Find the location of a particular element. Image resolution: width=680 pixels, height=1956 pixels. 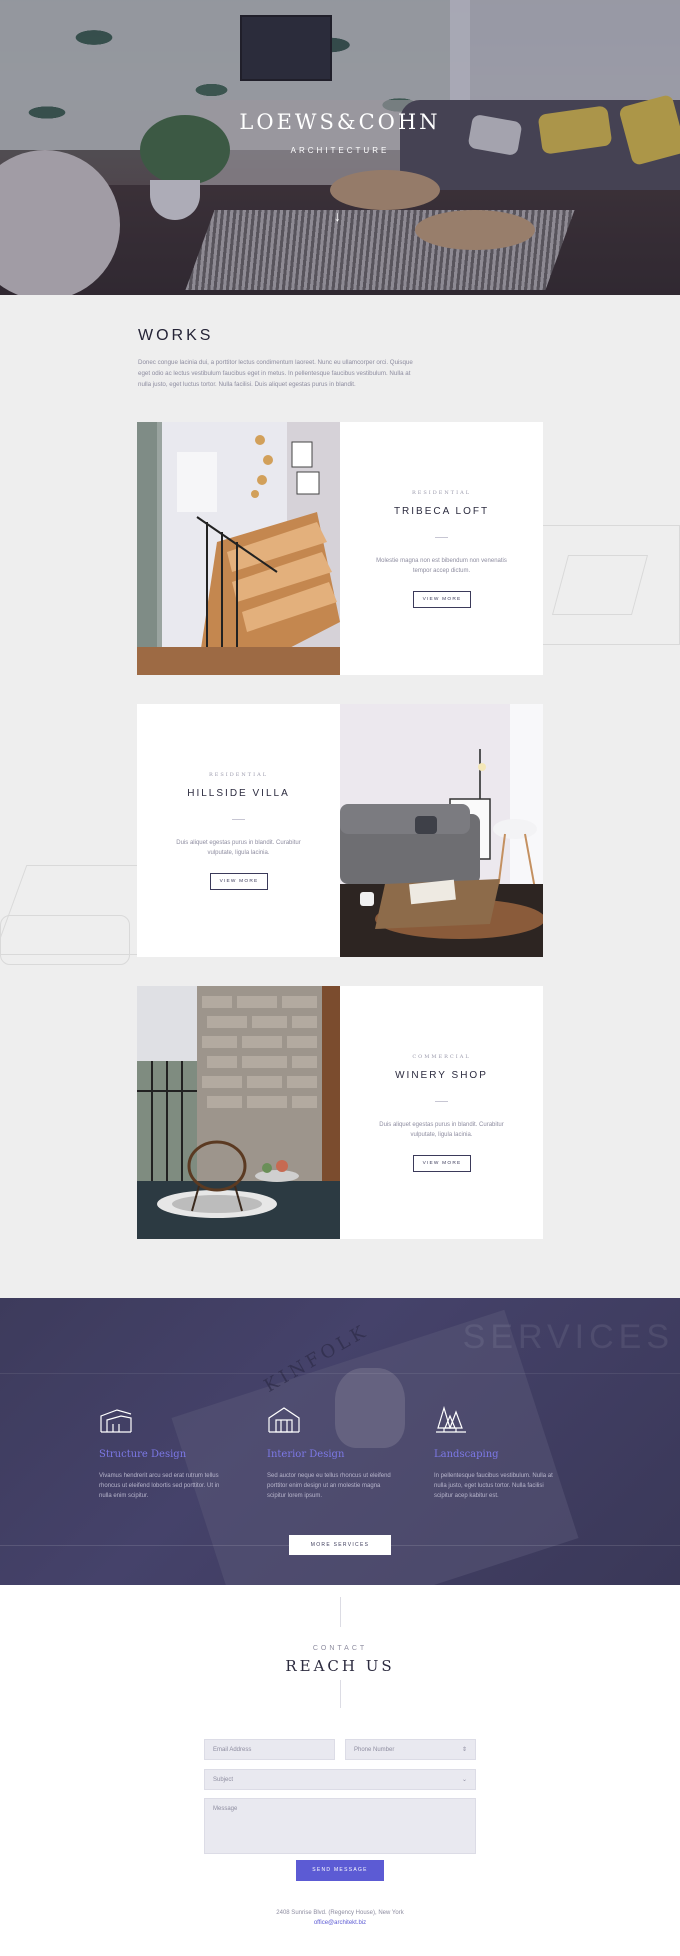

brand-tagline: ARCHITECTURE is located at coordinates (340, 150).